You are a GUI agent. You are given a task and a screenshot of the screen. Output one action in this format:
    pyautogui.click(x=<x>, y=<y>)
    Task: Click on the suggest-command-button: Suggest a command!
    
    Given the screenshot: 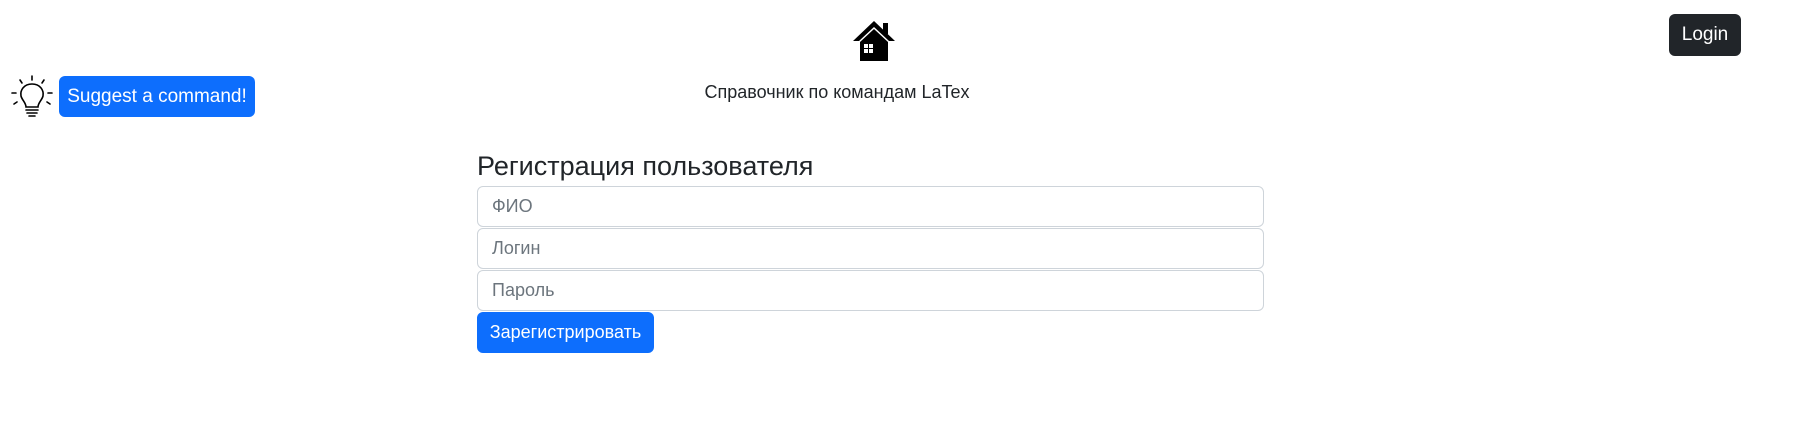 What is the action you would take?
    pyautogui.click(x=157, y=96)
    